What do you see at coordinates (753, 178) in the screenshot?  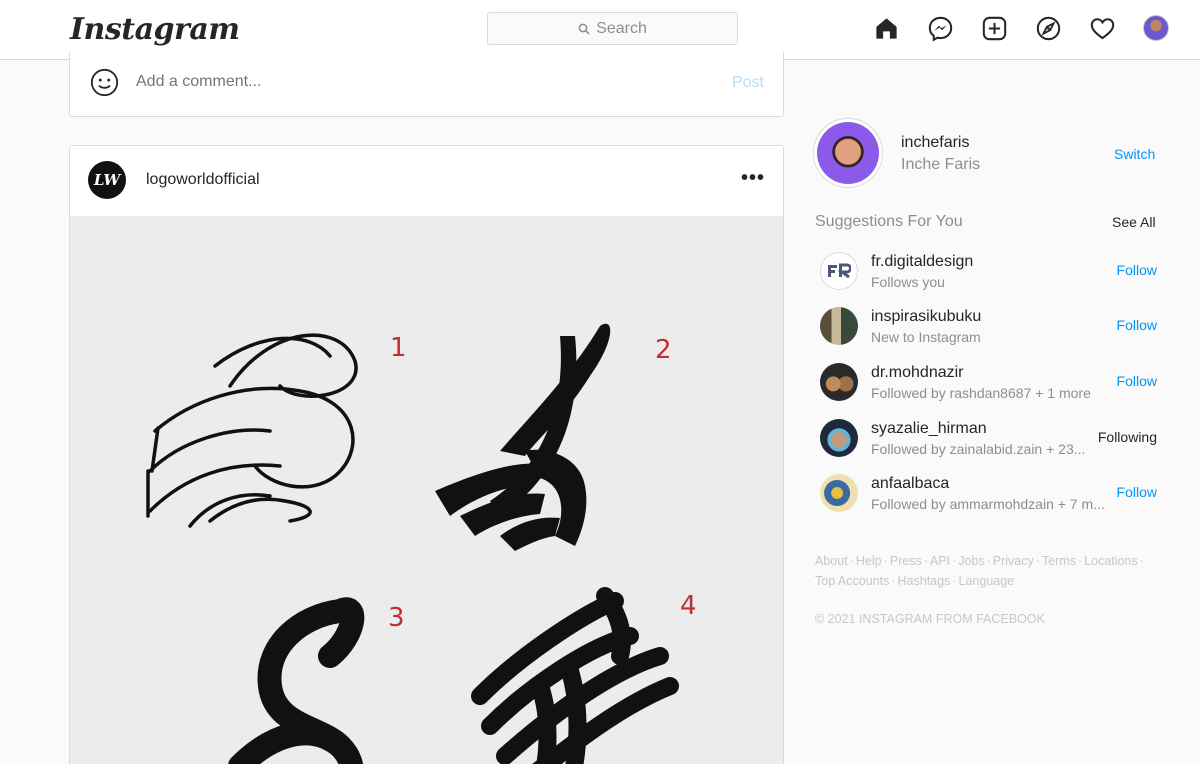 I see `more-options-button: •••` at bounding box center [753, 178].